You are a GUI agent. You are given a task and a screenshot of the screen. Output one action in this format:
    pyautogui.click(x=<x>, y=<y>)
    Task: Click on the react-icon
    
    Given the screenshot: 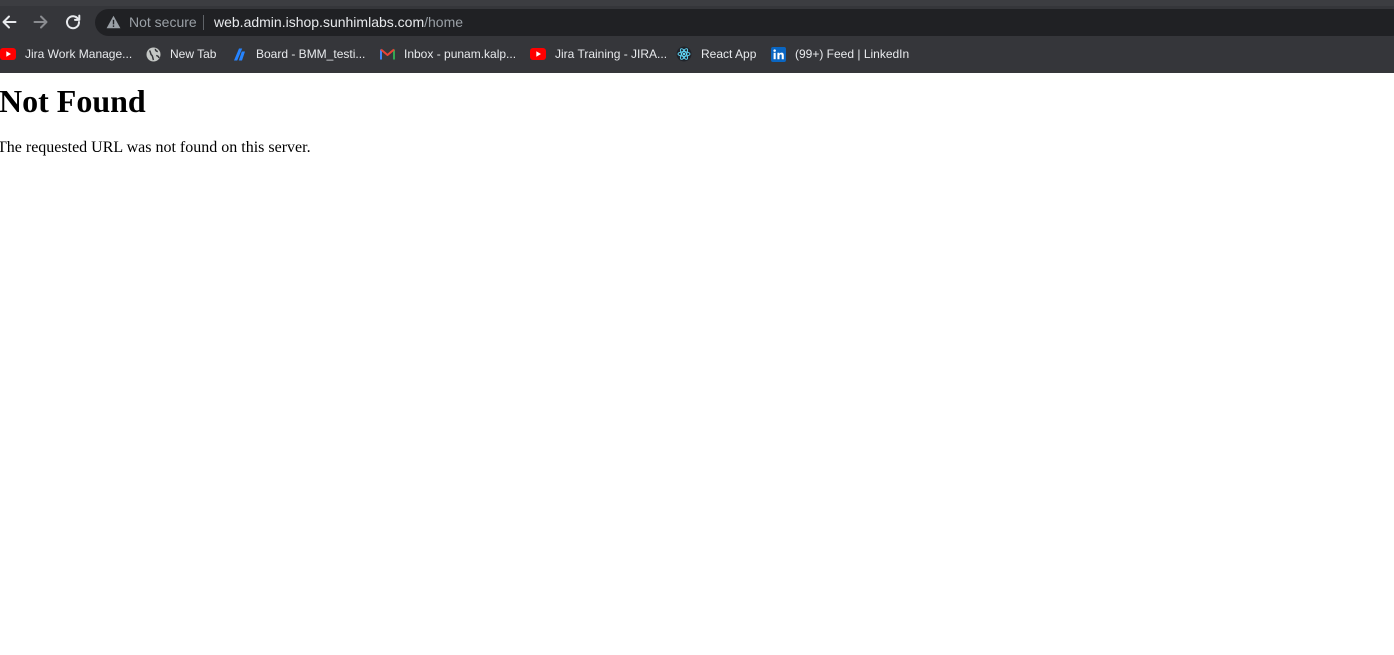 What is the action you would take?
    pyautogui.click(x=684, y=54)
    